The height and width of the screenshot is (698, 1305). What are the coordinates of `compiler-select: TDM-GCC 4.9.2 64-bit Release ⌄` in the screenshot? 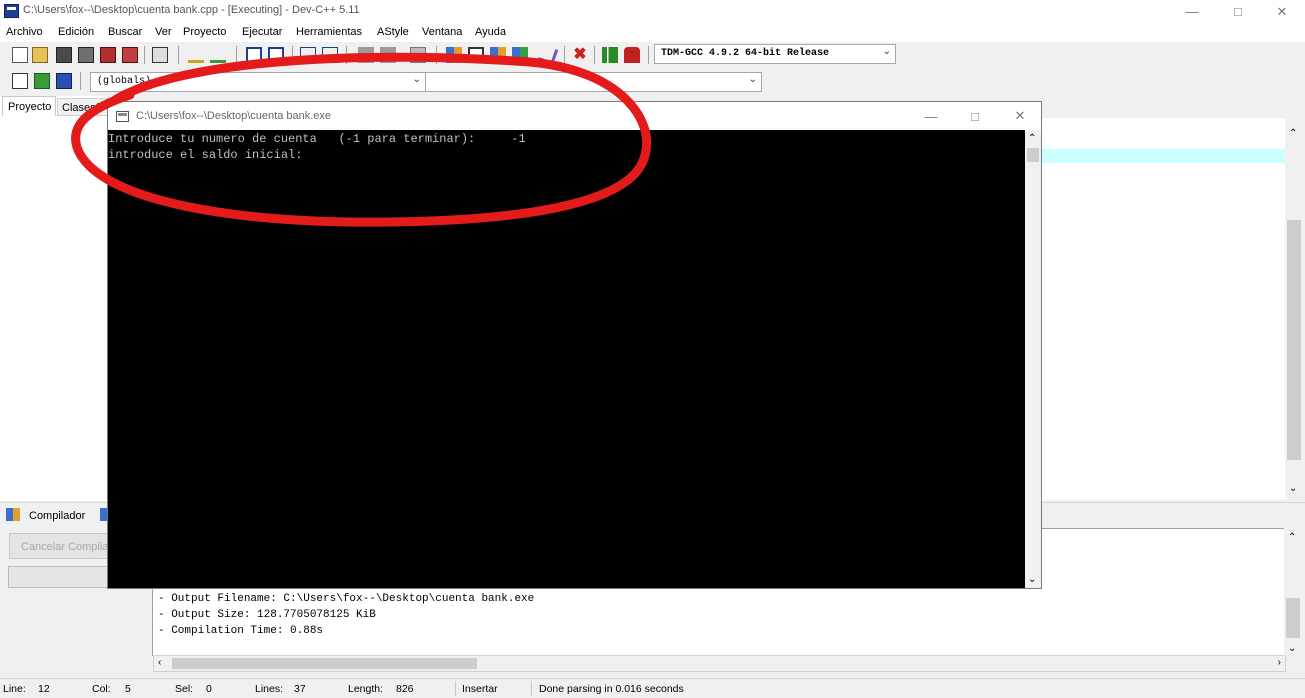 It's located at (775, 54).